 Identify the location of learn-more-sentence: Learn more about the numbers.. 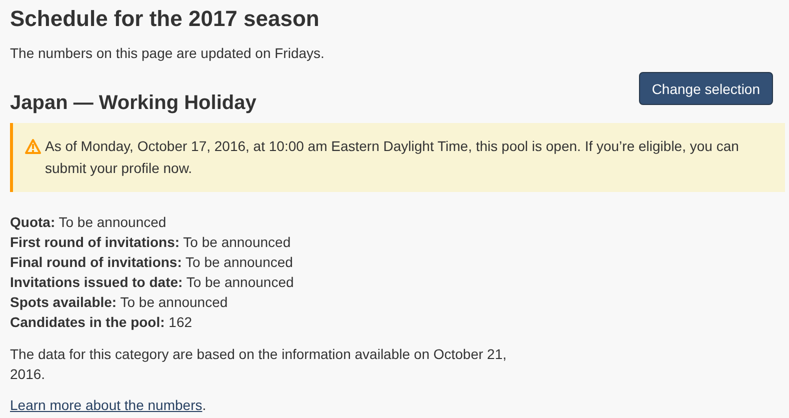
(108, 405).